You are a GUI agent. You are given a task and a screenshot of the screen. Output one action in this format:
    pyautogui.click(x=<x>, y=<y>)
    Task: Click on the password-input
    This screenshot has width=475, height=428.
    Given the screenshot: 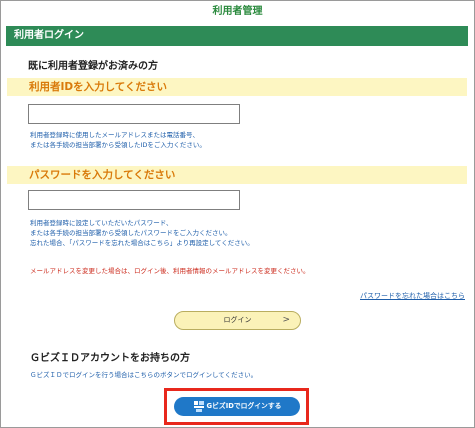 What is the action you would take?
    pyautogui.click(x=134, y=200)
    